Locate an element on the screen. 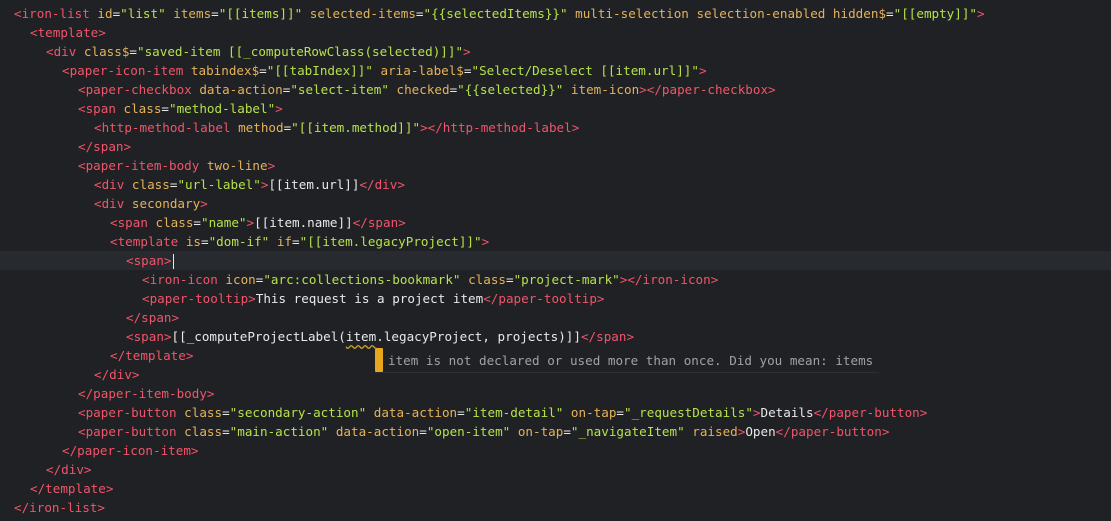  code-token: "main-action" is located at coordinates (279, 431).